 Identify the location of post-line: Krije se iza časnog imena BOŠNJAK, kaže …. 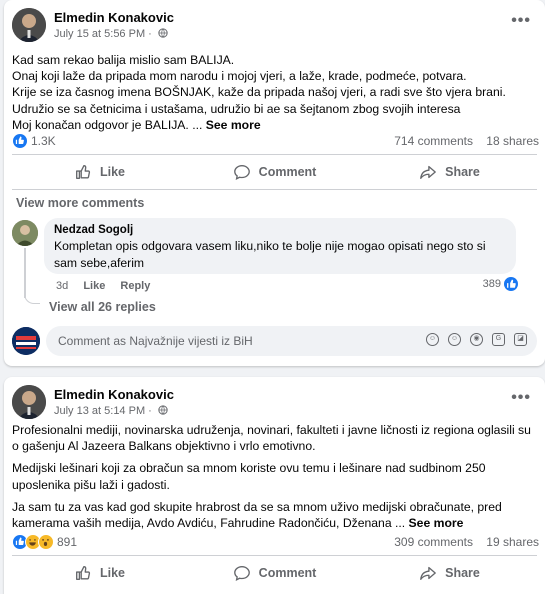
(259, 92).